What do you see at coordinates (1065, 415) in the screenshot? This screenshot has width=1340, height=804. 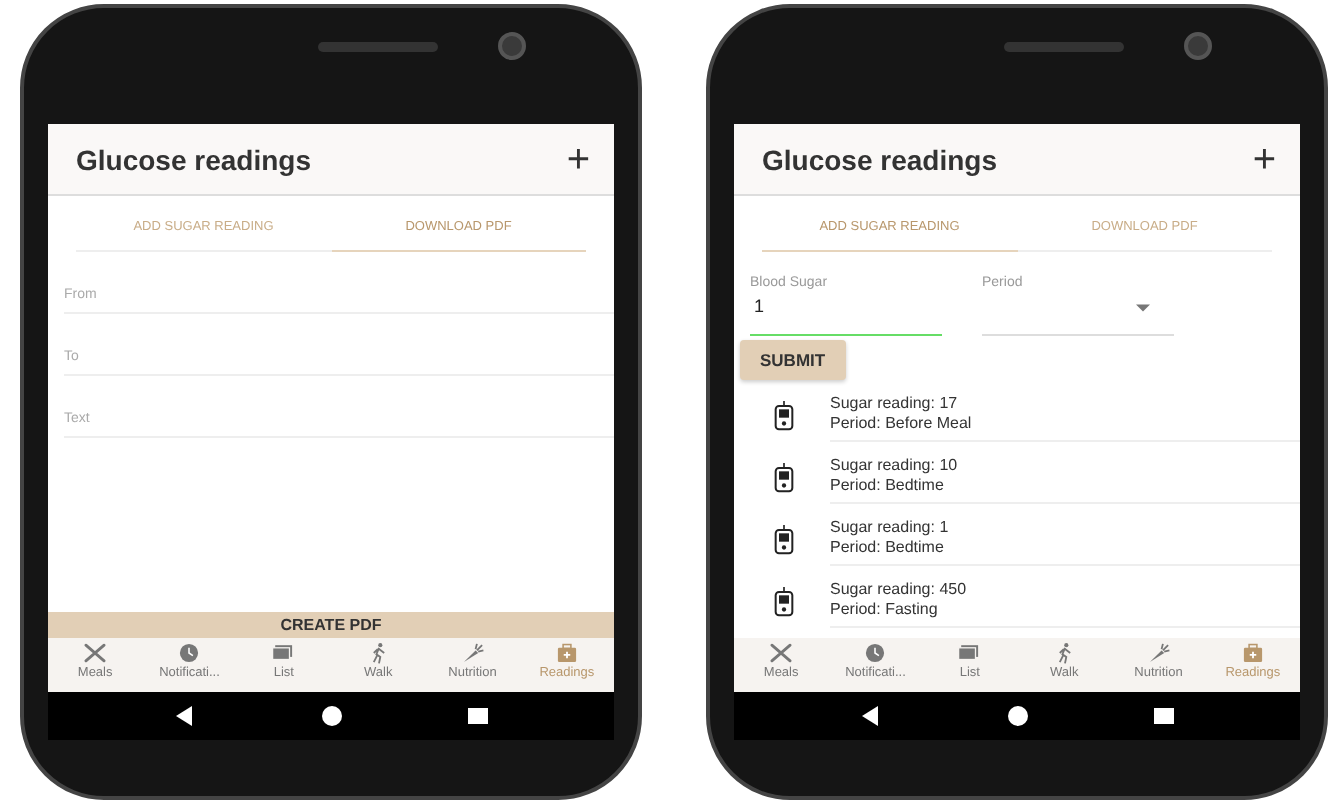 I see `reading-text: Sugar reading: 17 Period: Before Meal` at bounding box center [1065, 415].